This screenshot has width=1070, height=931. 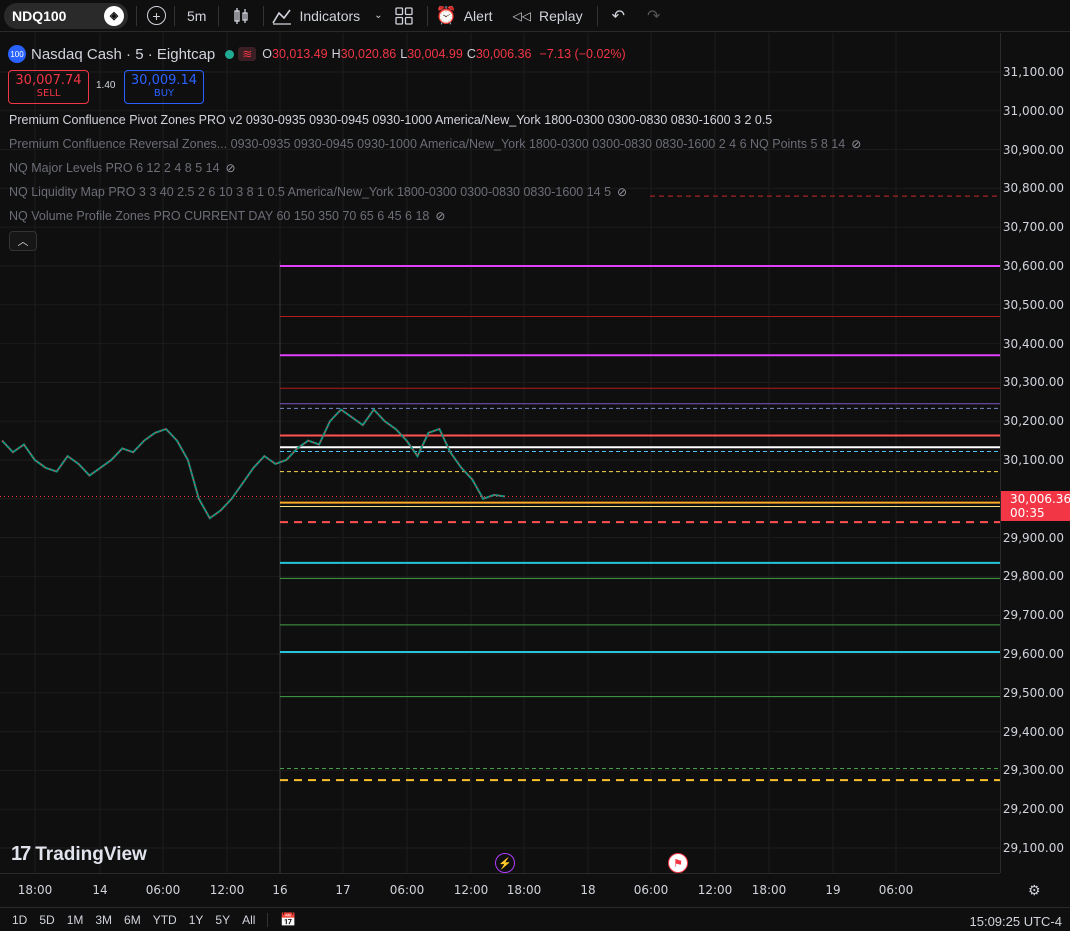 I want to click on range-5d: 5D, so click(x=46, y=920).